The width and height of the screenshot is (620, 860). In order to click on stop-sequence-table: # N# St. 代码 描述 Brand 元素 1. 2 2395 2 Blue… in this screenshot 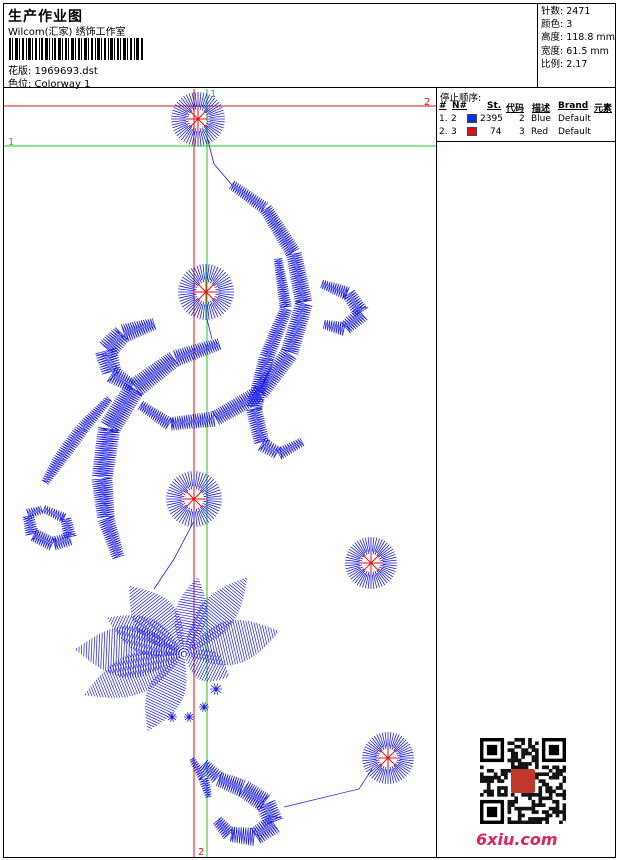, I will do `click(526, 120)`.